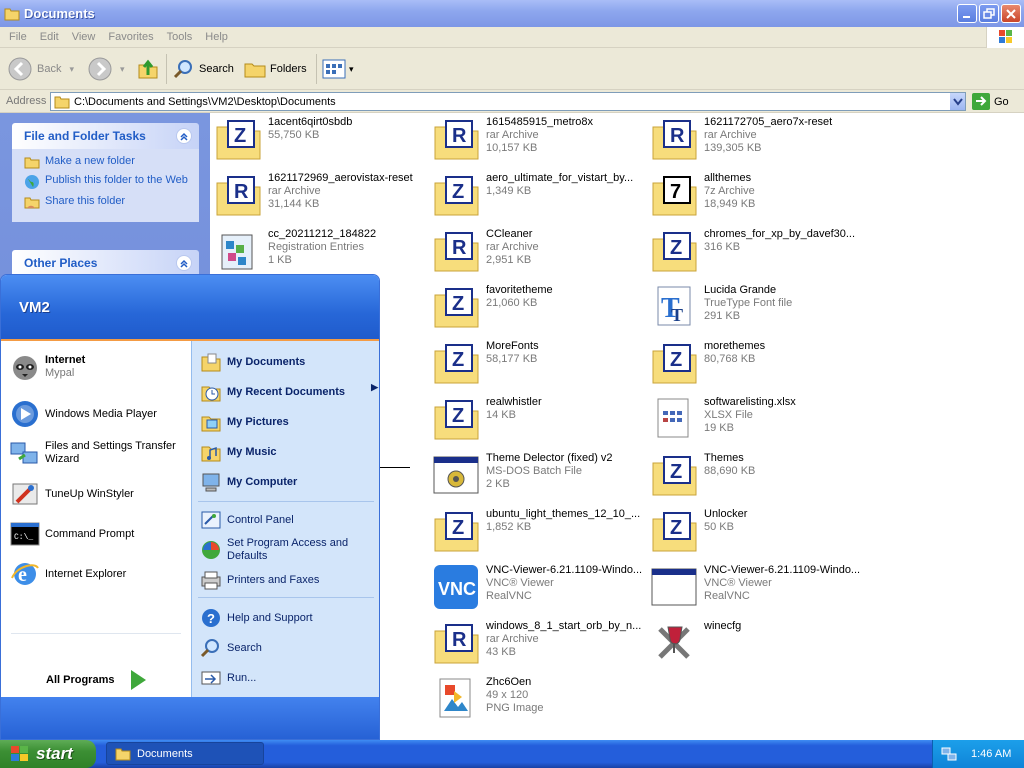 The height and width of the screenshot is (768, 1024). What do you see at coordinates (757, 530) in the screenshot?
I see `file-item: Z Unlocker 50 KB` at bounding box center [757, 530].